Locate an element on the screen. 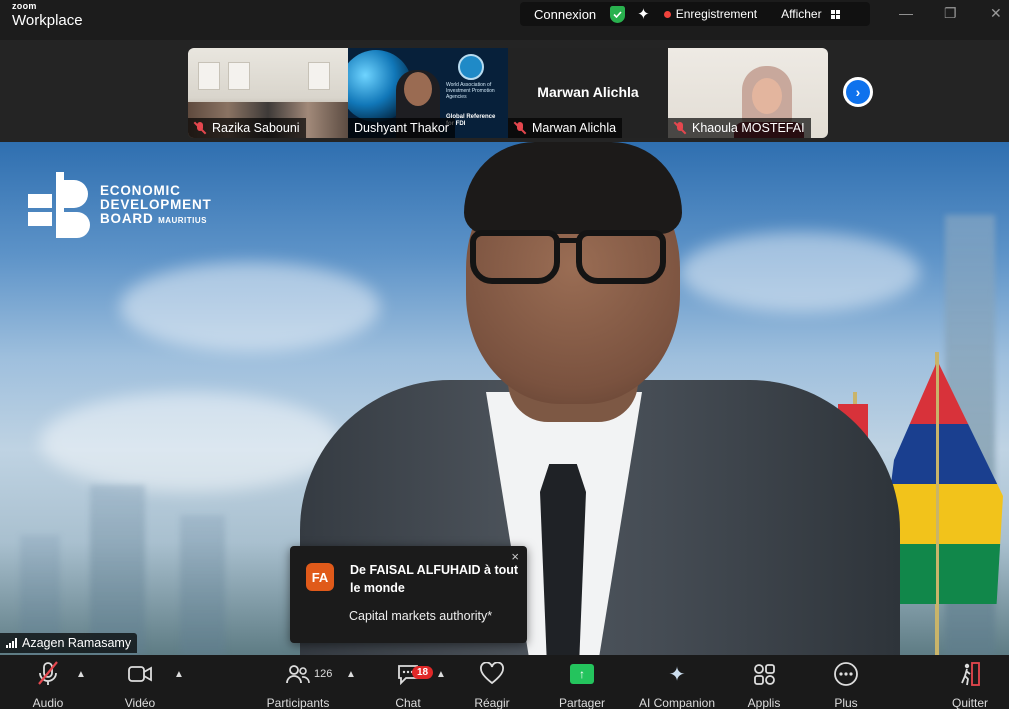 Image resolution: width=1009 pixels, height=709 pixels. edb-logo-line: BOARD is located at coordinates (127, 219).